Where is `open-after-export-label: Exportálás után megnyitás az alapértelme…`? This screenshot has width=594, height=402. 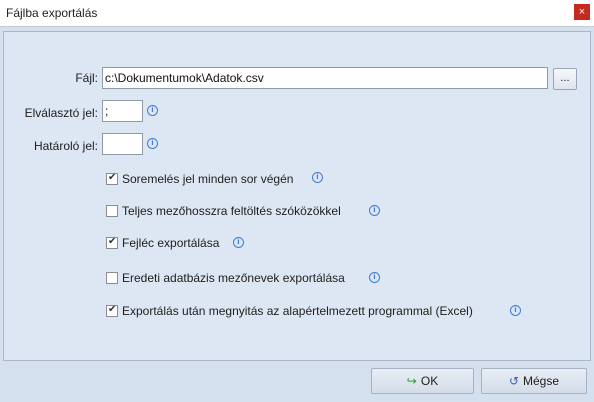 open-after-export-label: Exportálás után megnyitás az alapértelme… is located at coordinates (297, 311).